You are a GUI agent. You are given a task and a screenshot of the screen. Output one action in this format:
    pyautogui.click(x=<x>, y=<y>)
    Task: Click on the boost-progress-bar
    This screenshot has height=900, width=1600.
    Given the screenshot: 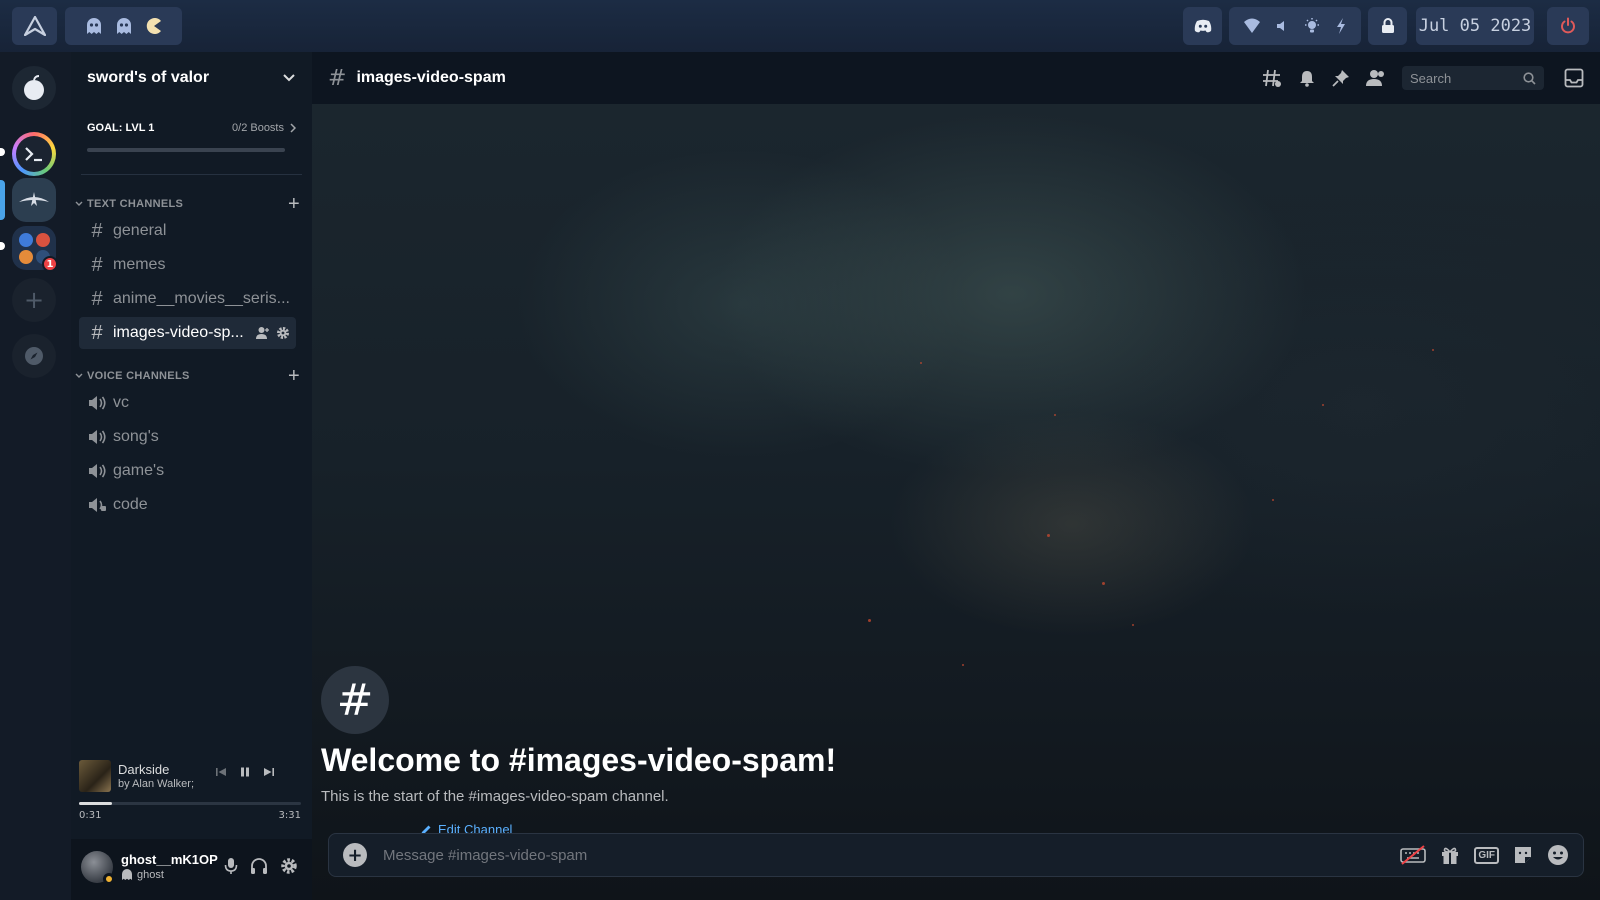 What is the action you would take?
    pyautogui.click(x=186, y=150)
    